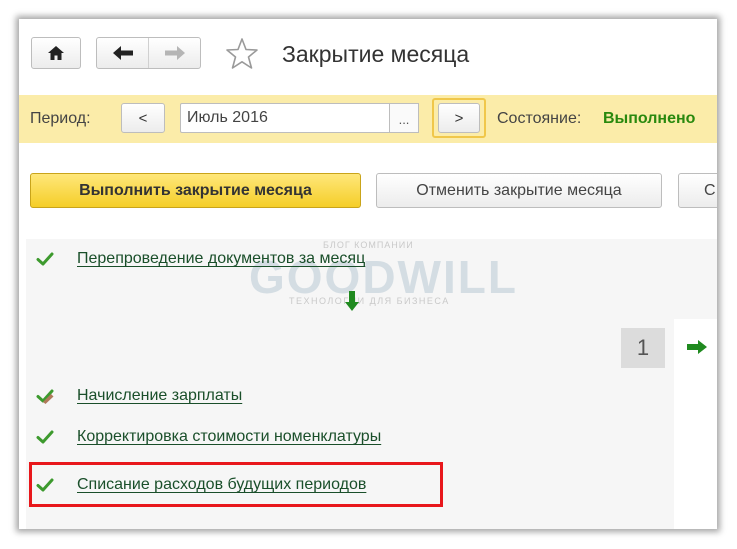 This screenshot has height=549, width=737. I want to click on arrow-down-icon, so click(352, 301).